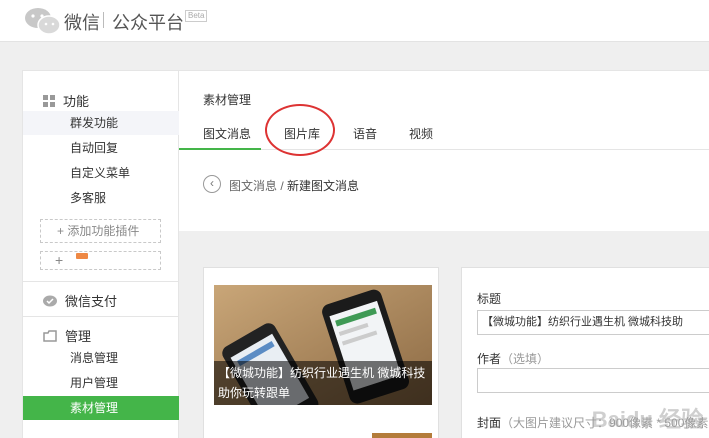  What do you see at coordinates (323, 186) in the screenshot?
I see `breadcrumb-current: 新建图文消息` at bounding box center [323, 186].